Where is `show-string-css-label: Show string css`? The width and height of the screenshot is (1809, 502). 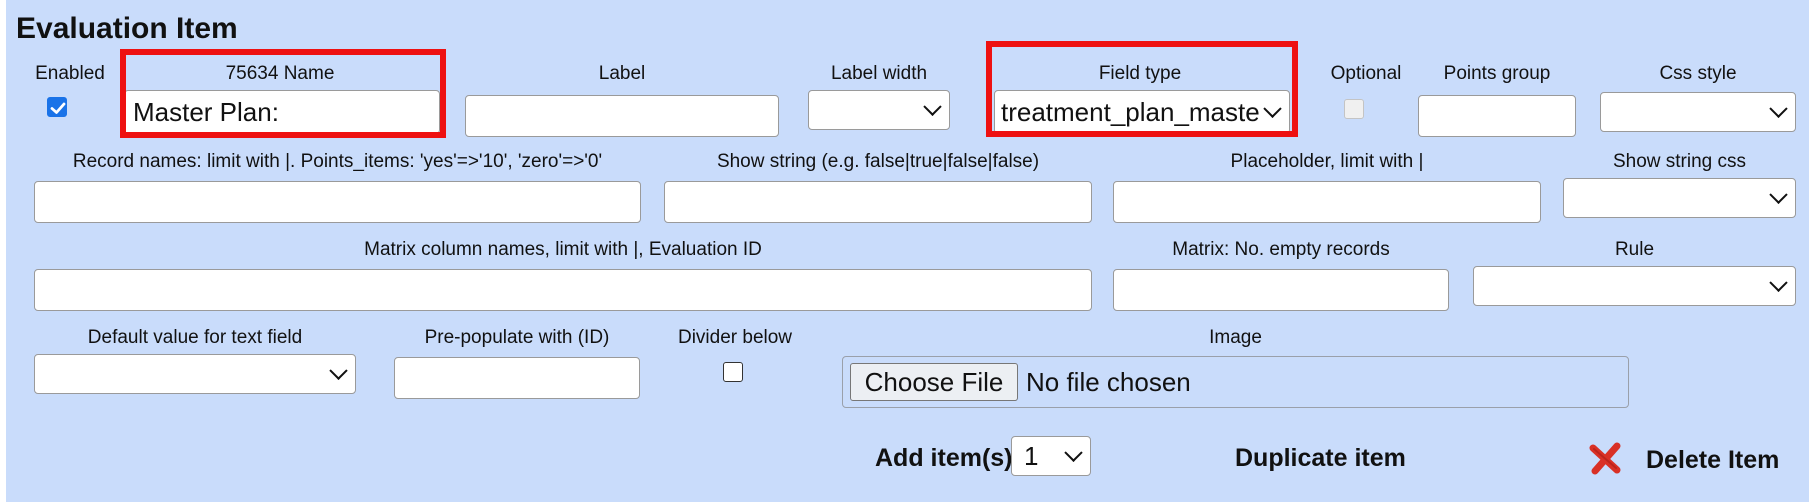 show-string-css-label: Show string css is located at coordinates (1679, 161).